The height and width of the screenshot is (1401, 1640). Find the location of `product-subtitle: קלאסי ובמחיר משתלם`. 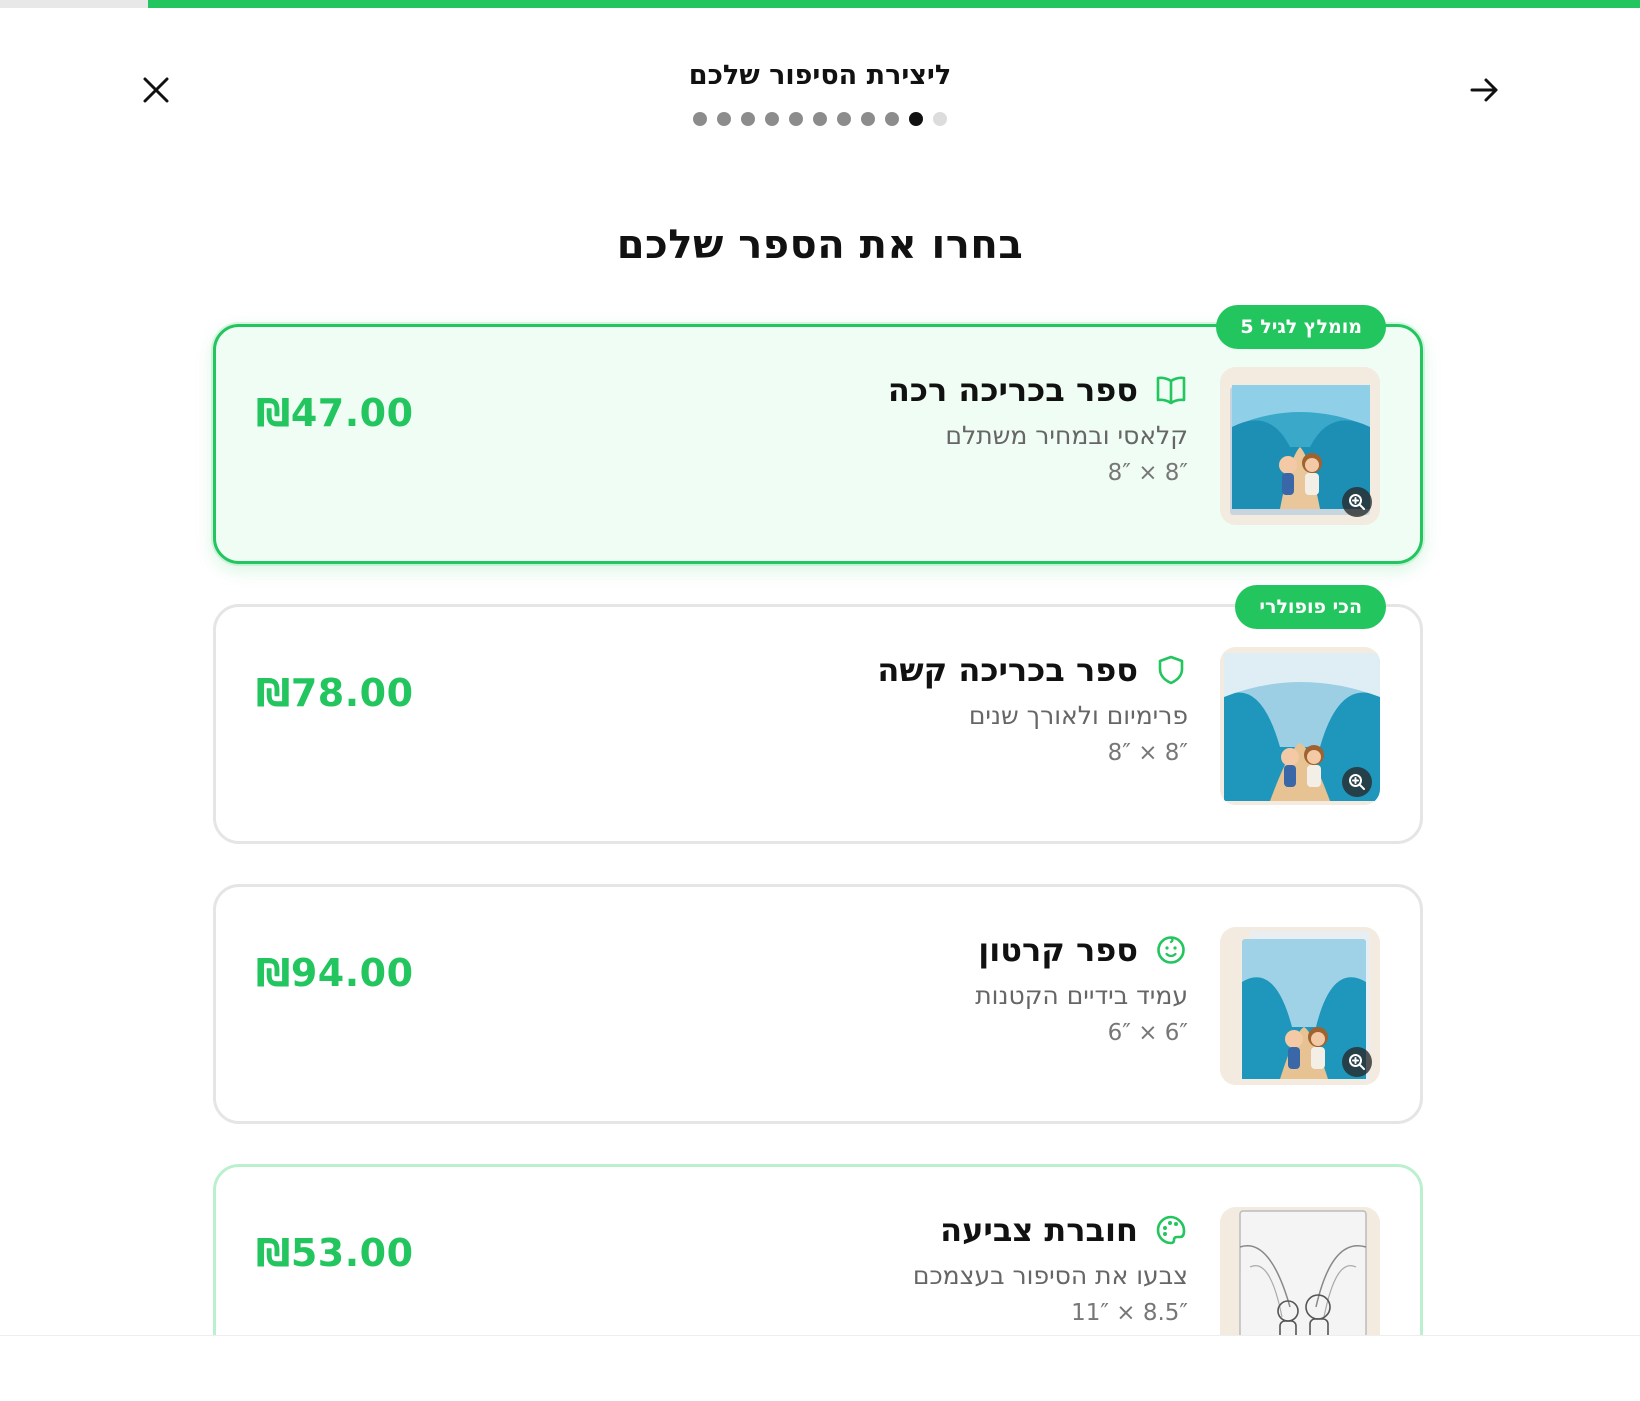

product-subtitle: קלאסי ובמחיר משתלם is located at coordinates (1066, 435).